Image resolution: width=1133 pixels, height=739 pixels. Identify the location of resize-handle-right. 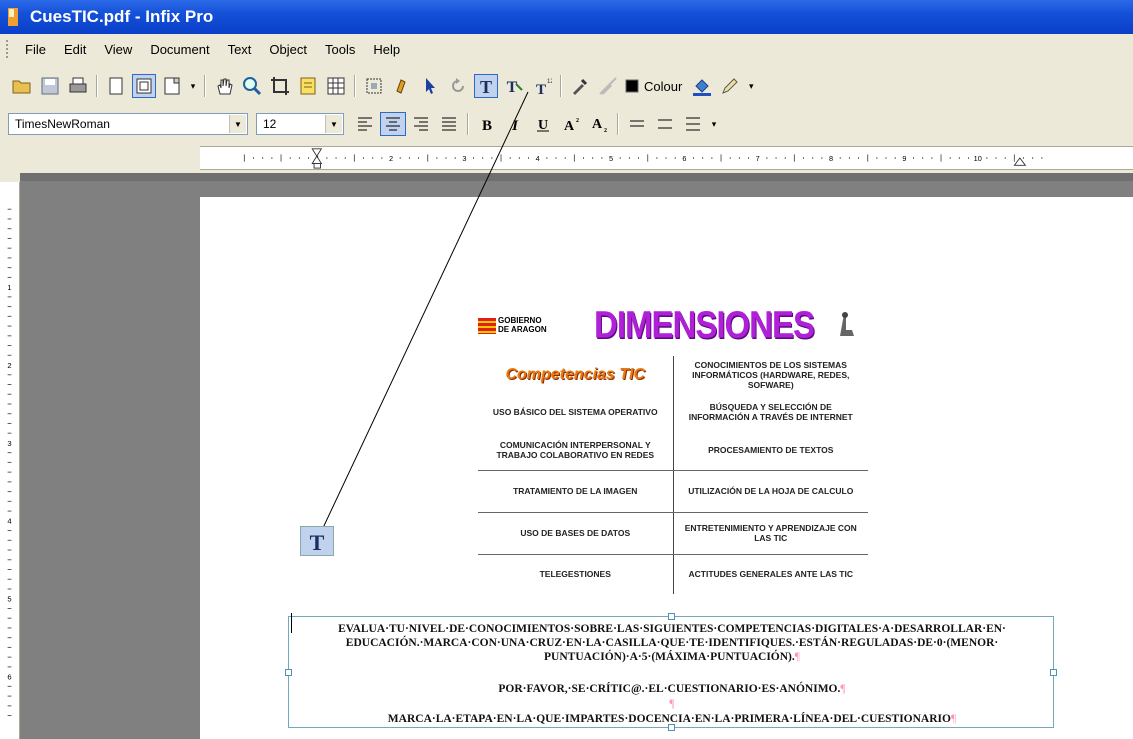
(1053, 672).